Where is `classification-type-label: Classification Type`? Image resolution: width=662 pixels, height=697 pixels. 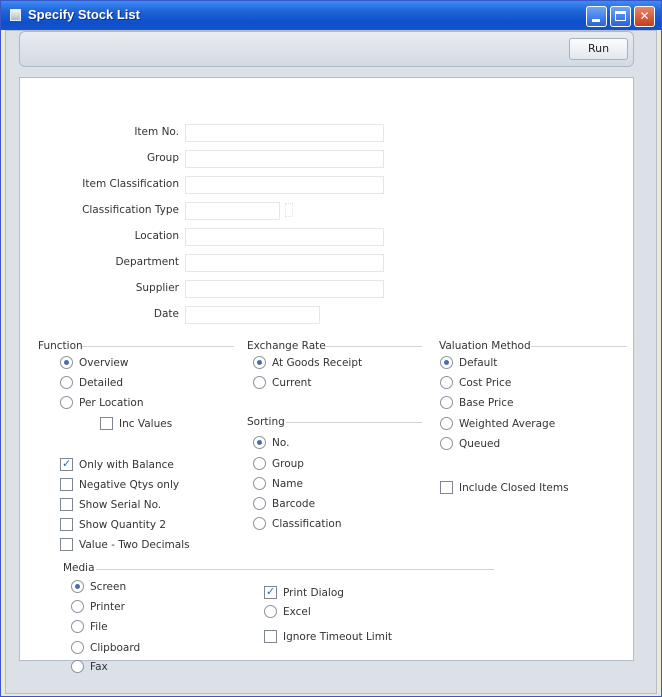 classification-type-label: Classification Type is located at coordinates (130, 210).